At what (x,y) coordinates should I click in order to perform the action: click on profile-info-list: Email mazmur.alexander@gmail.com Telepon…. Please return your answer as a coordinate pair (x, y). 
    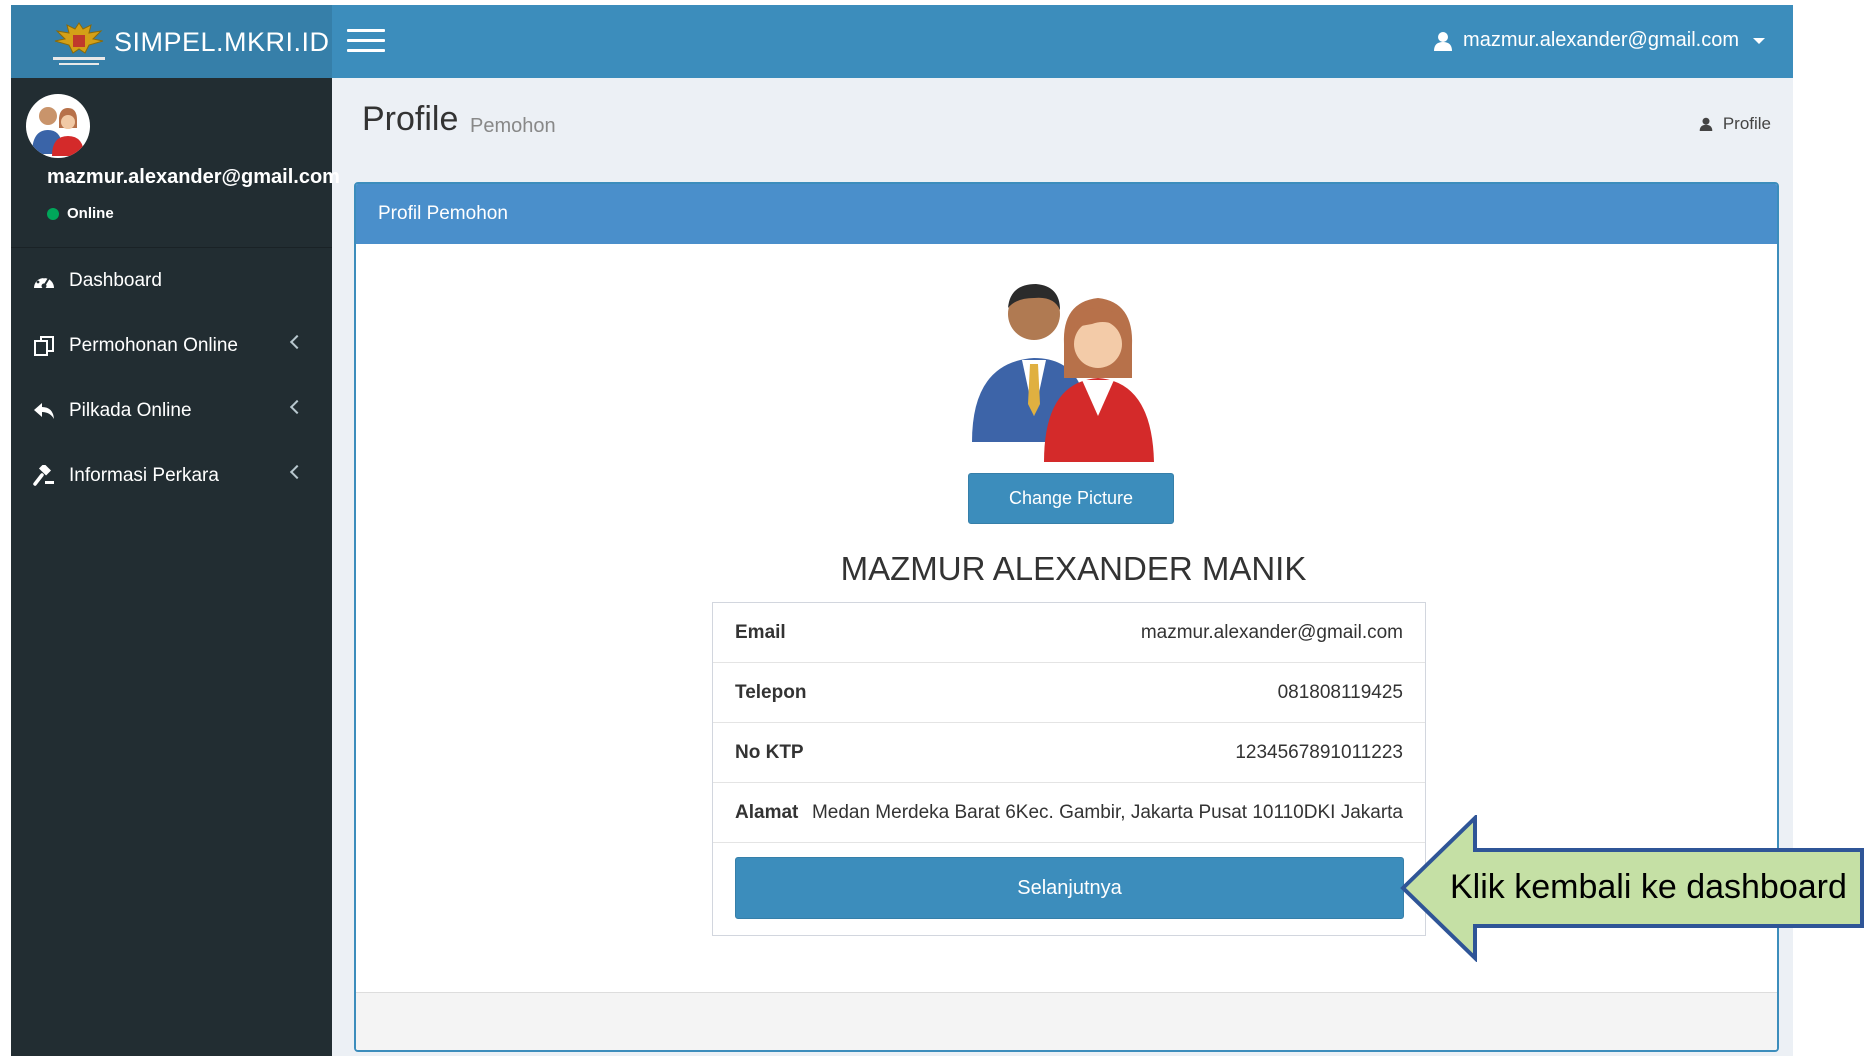
    Looking at the image, I should click on (1069, 769).